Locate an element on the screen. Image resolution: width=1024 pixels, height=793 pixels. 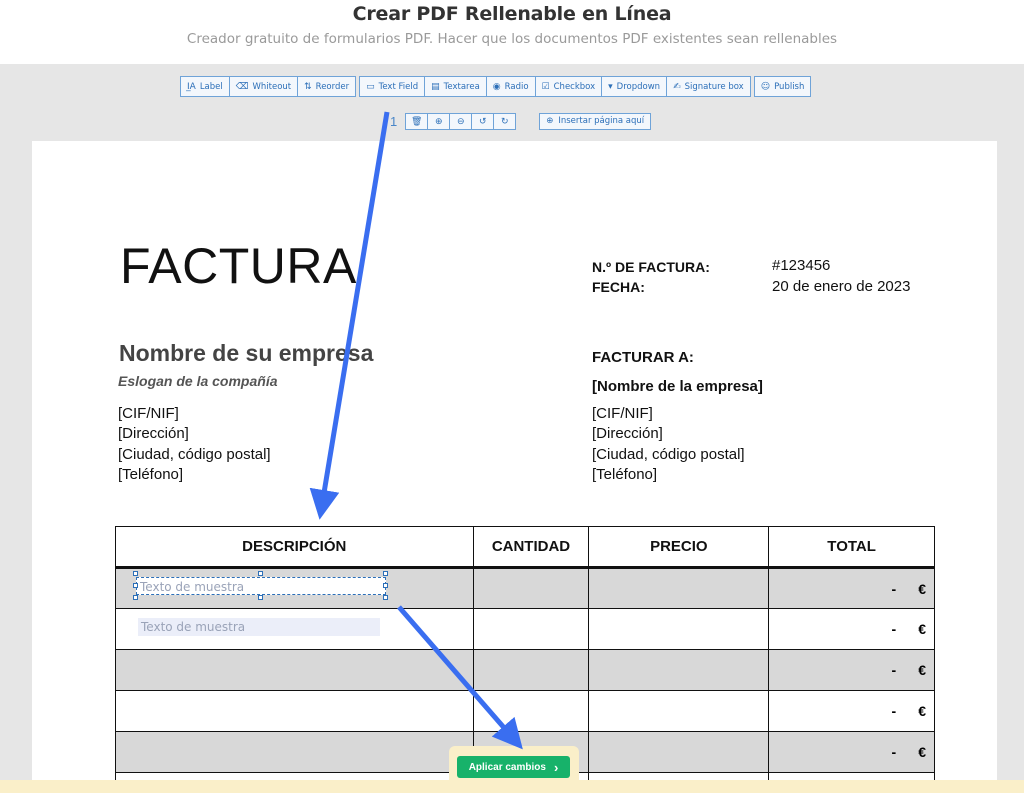
whiteout-tool-button: ⌫ Whiteout is located at coordinates (263, 86).